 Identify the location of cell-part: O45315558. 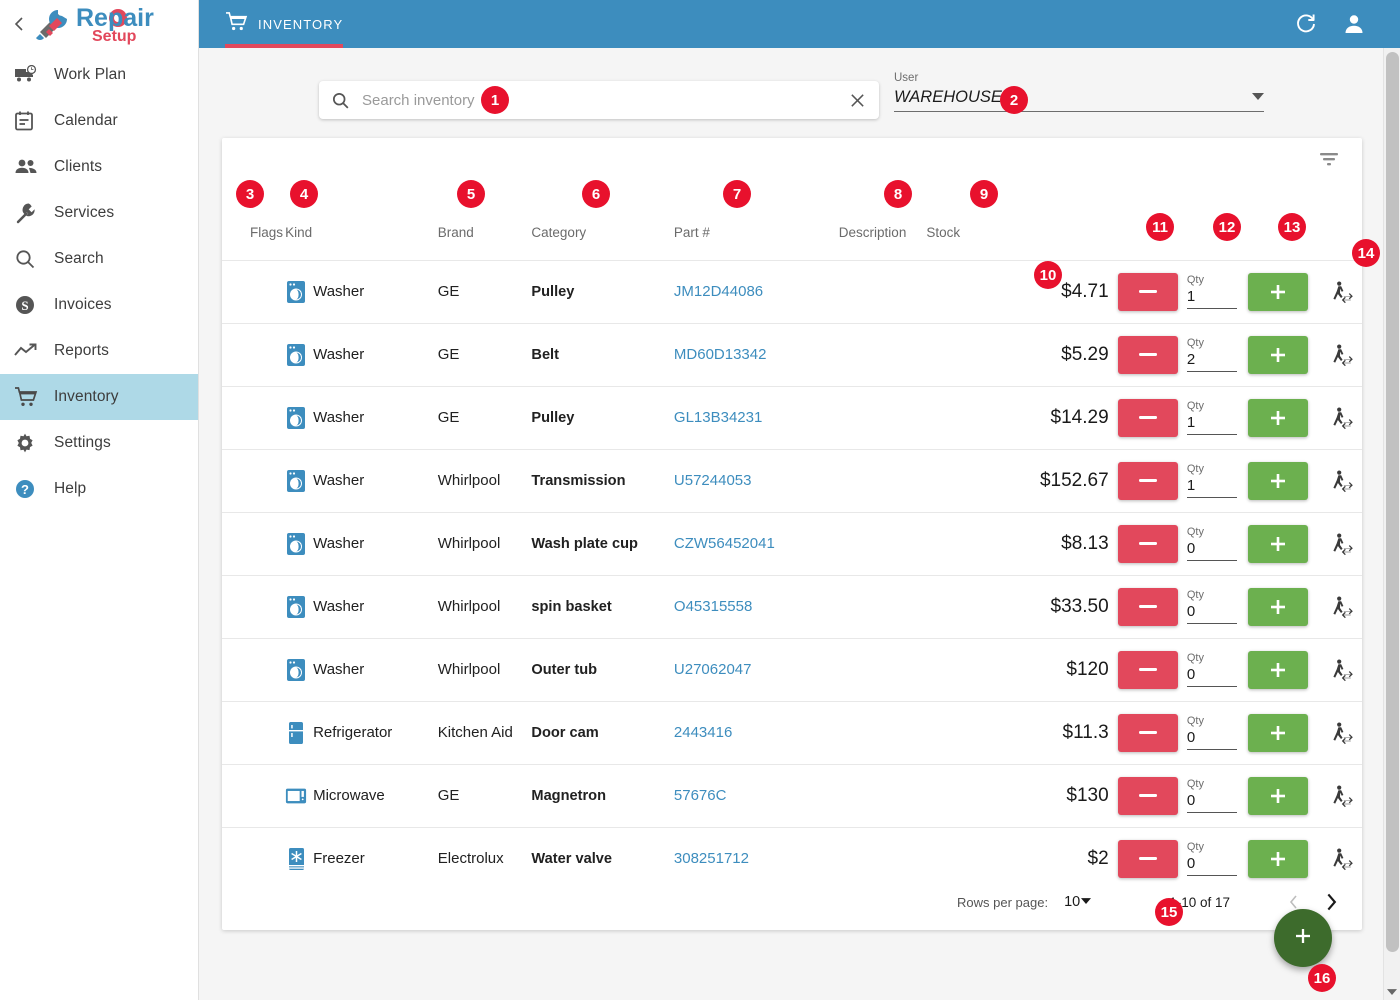
(756, 606).